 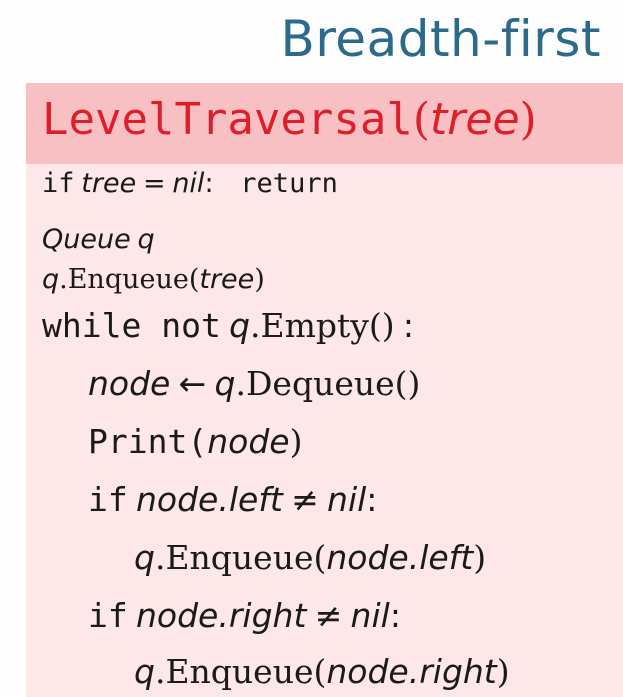 I want to click on arg-node: node, so click(x=248, y=441).